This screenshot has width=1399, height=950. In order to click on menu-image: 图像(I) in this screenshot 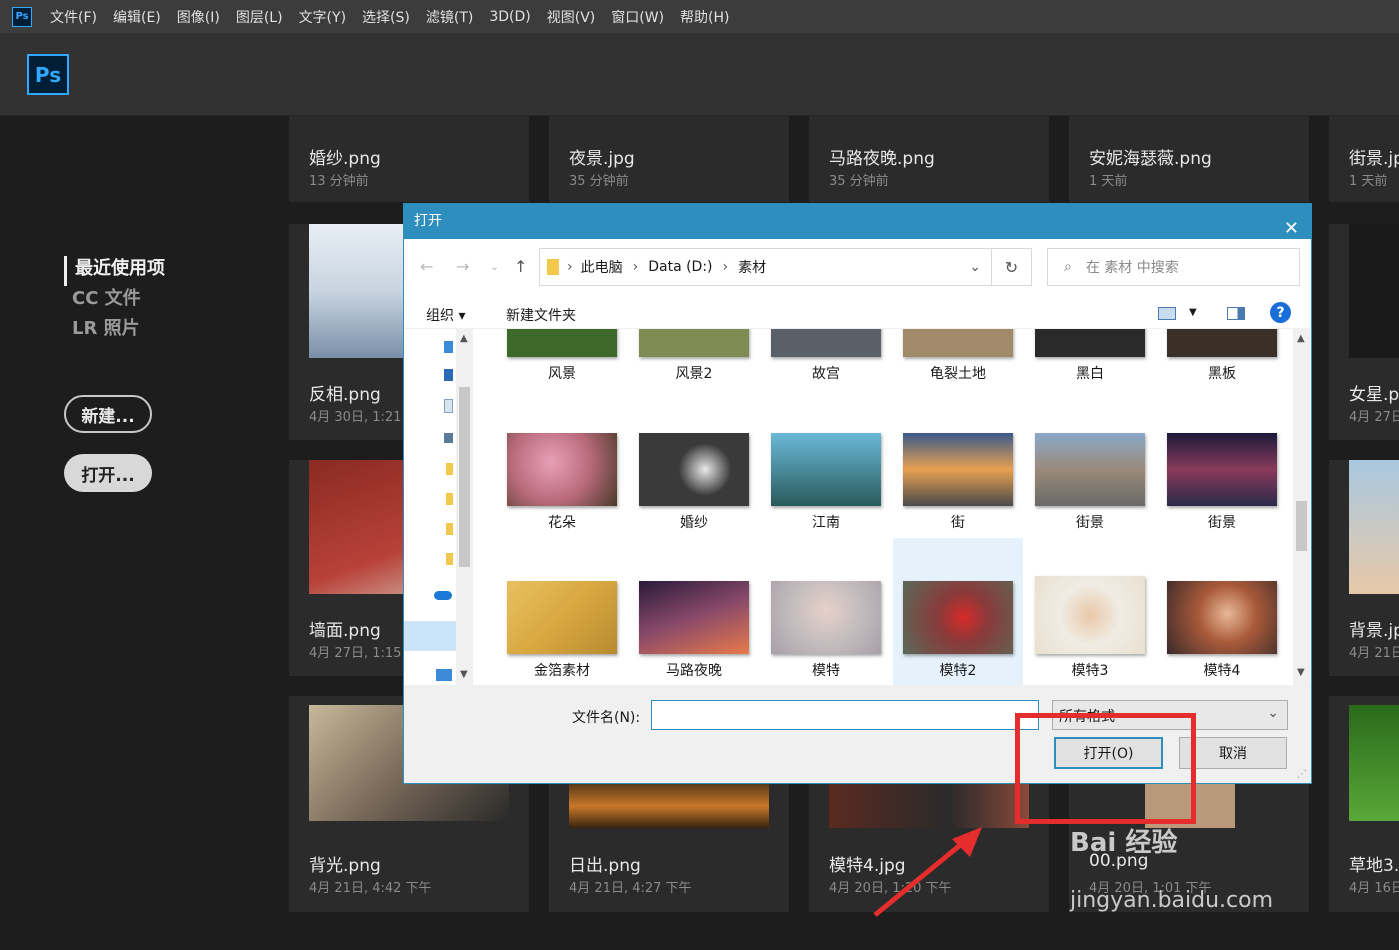, I will do `click(198, 17)`.